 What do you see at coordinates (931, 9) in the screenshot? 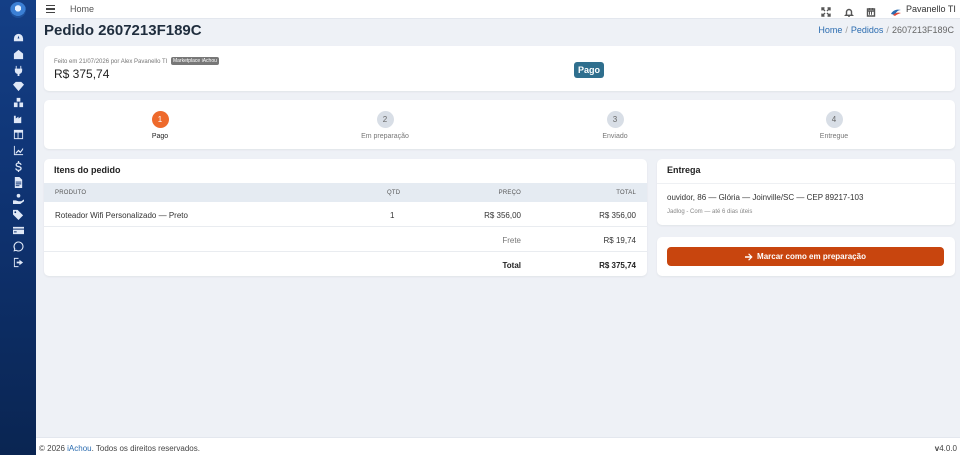
I see `user-menu: Pavanello TI` at bounding box center [931, 9].